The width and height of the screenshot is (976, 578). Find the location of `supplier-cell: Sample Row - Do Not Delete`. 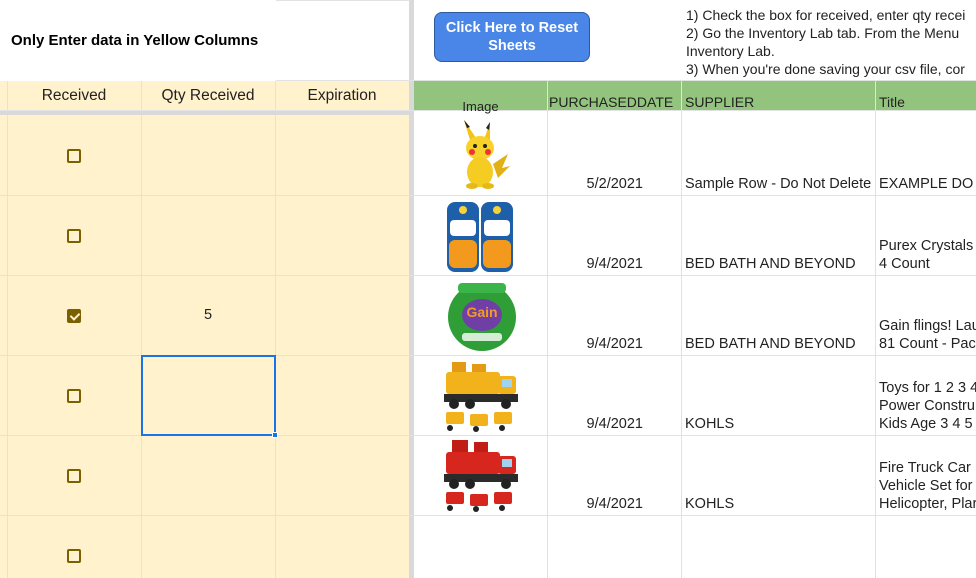

supplier-cell: Sample Row - Do Not Delete is located at coordinates (778, 184).